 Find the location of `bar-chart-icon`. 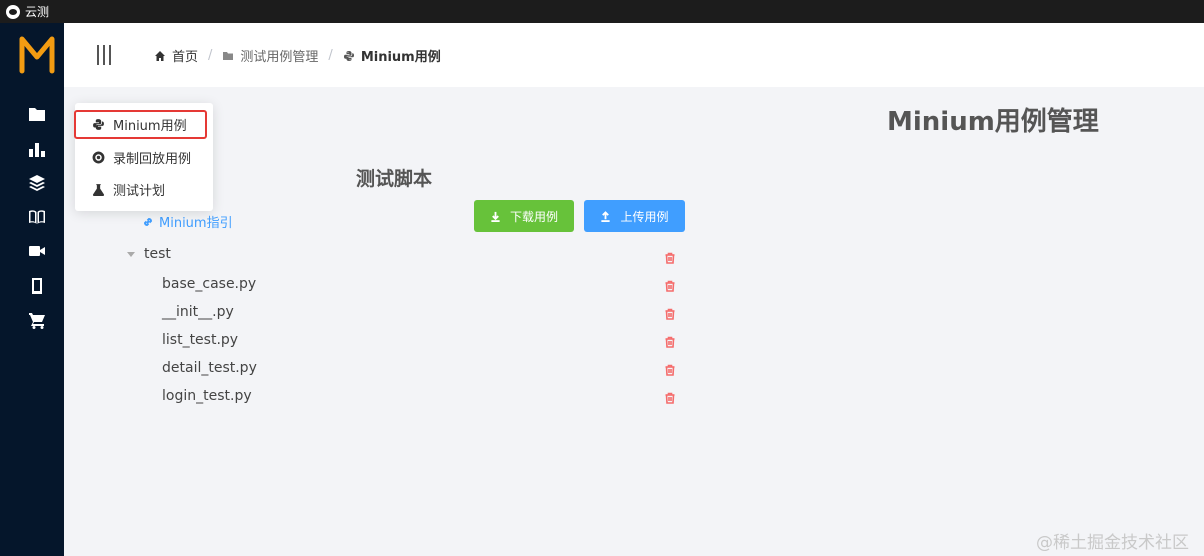

bar-chart-icon is located at coordinates (37, 150).